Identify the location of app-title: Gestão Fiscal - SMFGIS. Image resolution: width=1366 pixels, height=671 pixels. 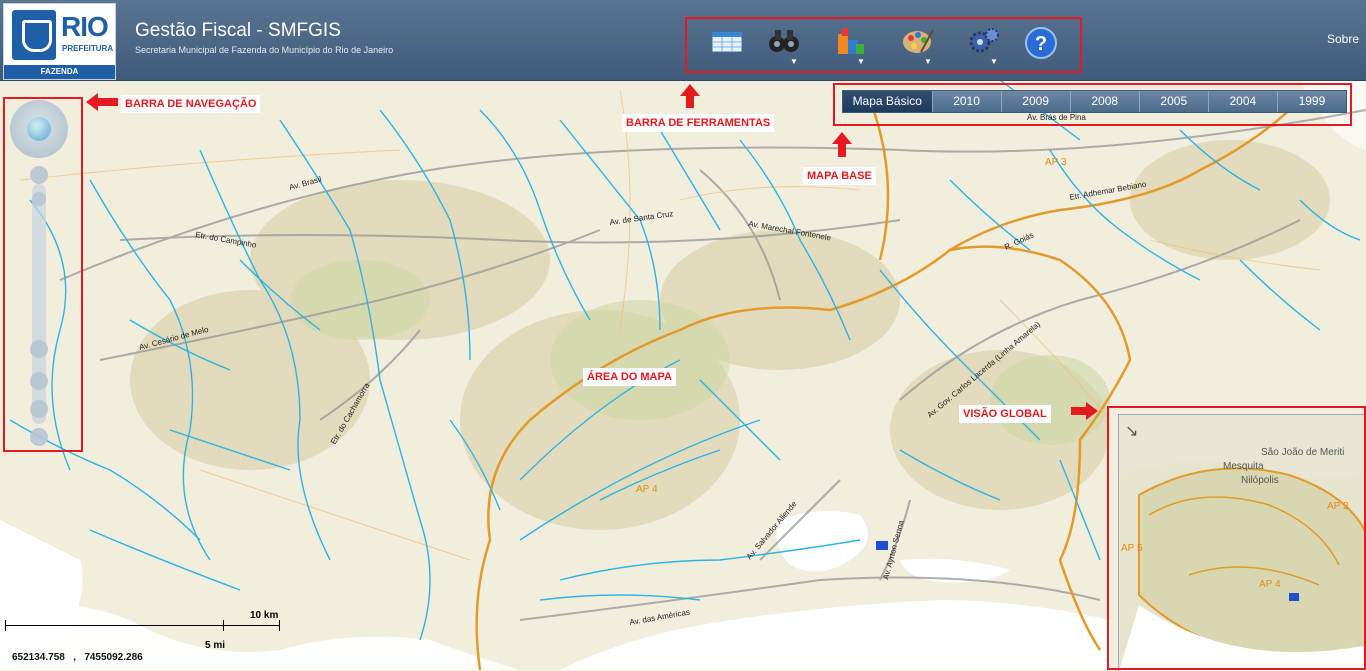
(238, 30).